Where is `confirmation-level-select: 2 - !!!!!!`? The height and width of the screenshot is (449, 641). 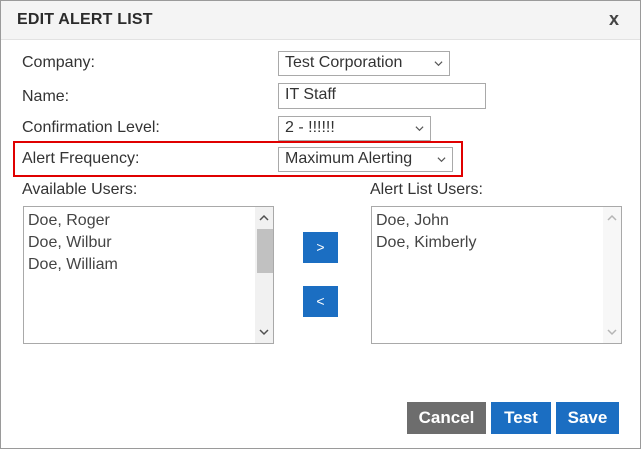
confirmation-level-select: 2 - !!!!!! is located at coordinates (354, 128).